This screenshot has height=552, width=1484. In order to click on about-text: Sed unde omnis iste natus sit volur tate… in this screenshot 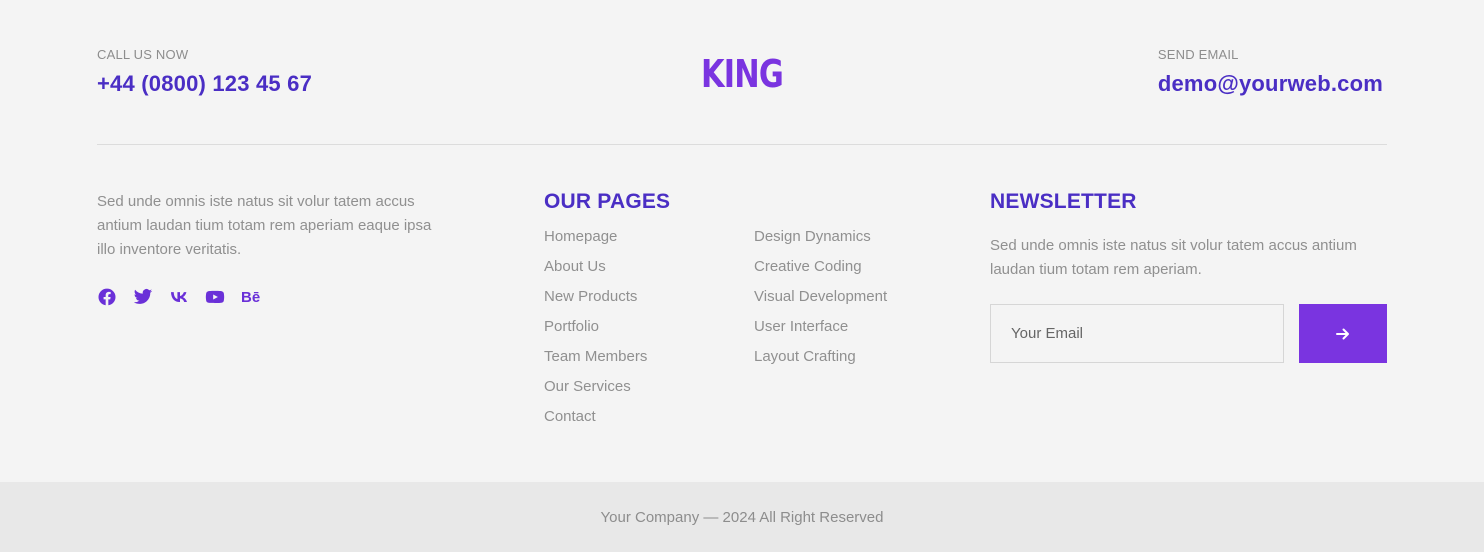, I will do `click(264, 225)`.